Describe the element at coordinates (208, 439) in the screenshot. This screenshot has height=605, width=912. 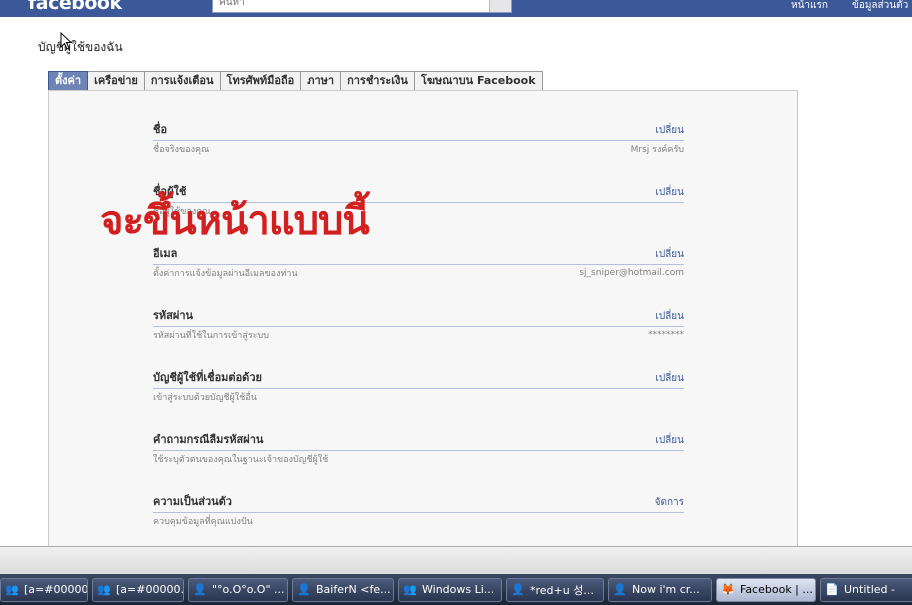
I see `setting-label: คำถามกรณีลืมรหัสผ่าน` at that location.